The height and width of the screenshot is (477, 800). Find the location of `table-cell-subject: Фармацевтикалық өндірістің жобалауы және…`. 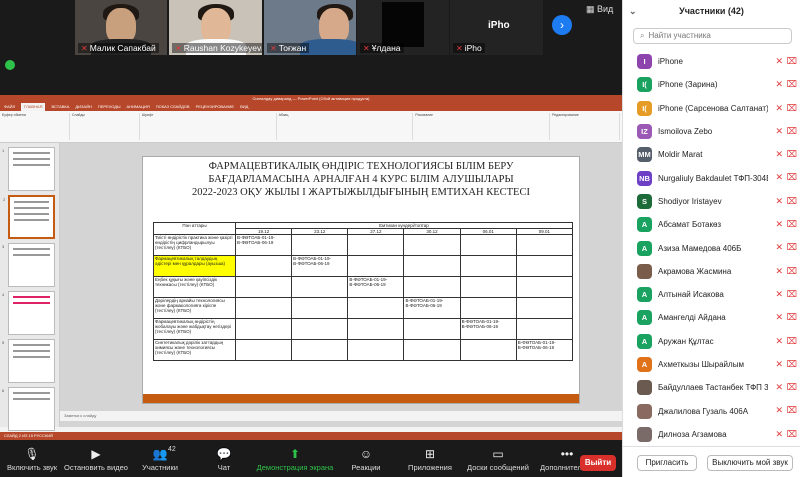

table-cell-subject: Фармацевтикалық өндірістің жобалауы және… is located at coordinates (194, 329).